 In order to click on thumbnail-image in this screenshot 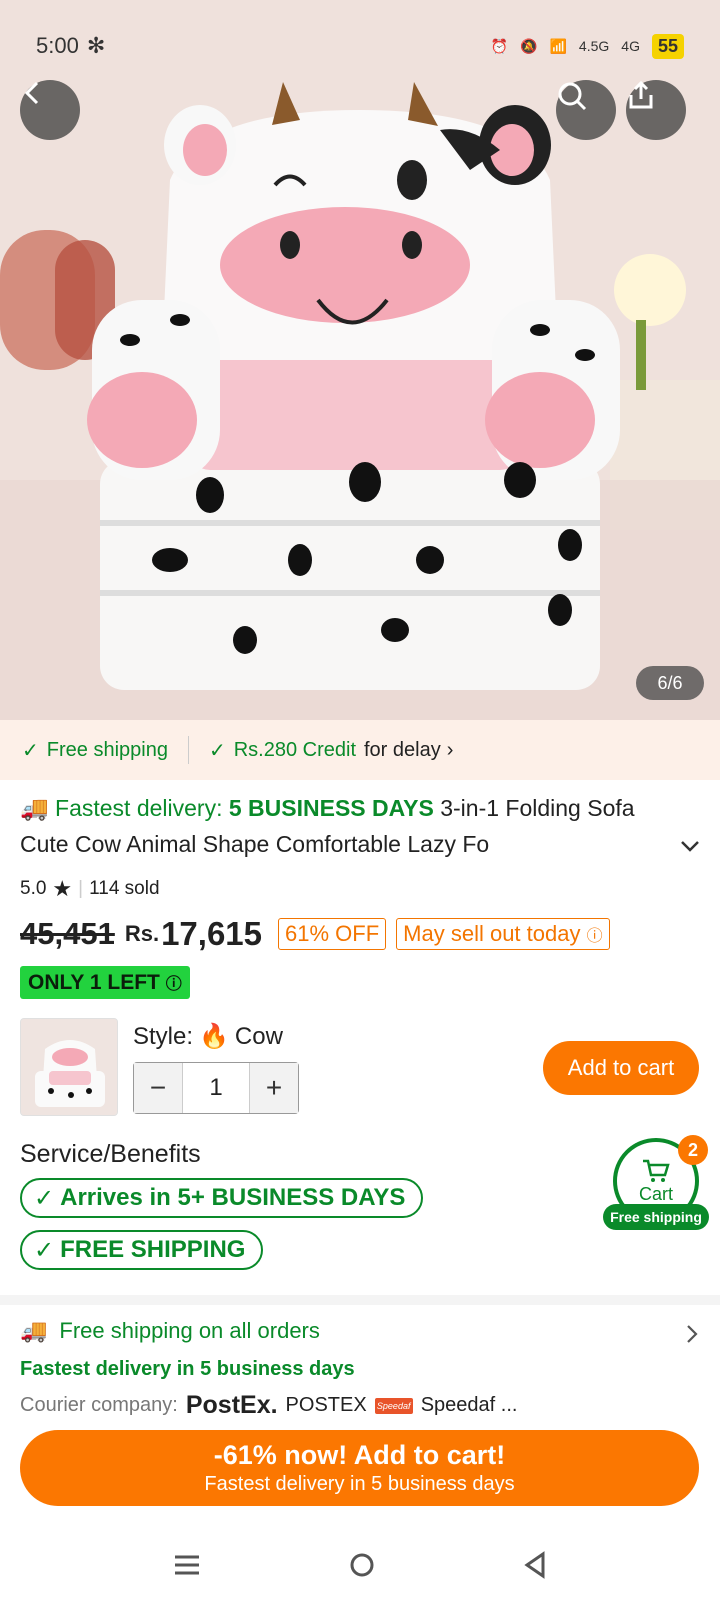, I will do `click(69, 1067)`.